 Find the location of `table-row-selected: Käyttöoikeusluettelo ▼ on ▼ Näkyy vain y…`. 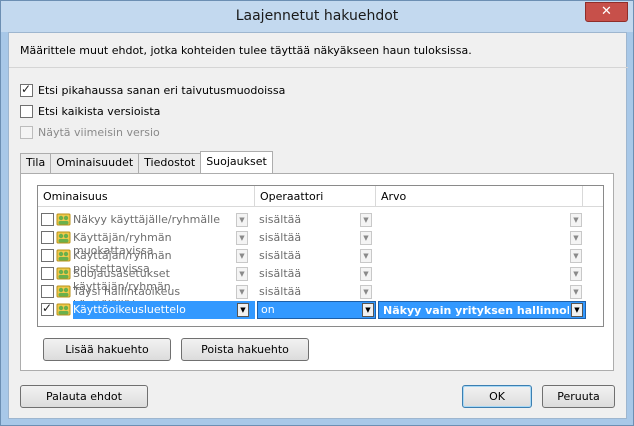

table-row-selected: Käyttöoikeusluettelo ▼ on ▼ Näkyy vain y… is located at coordinates (320, 310).